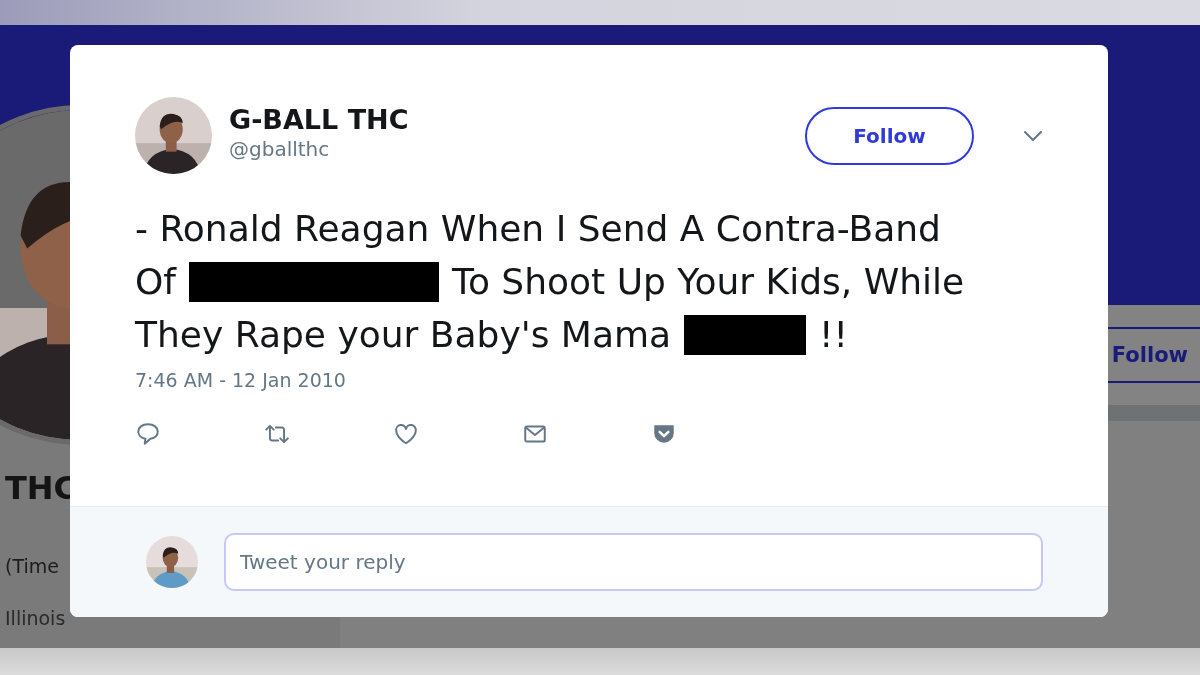 The image size is (1200, 675). What do you see at coordinates (708, 281) in the screenshot?
I see `tweet-text: To Shoot Up Your Kids, While` at bounding box center [708, 281].